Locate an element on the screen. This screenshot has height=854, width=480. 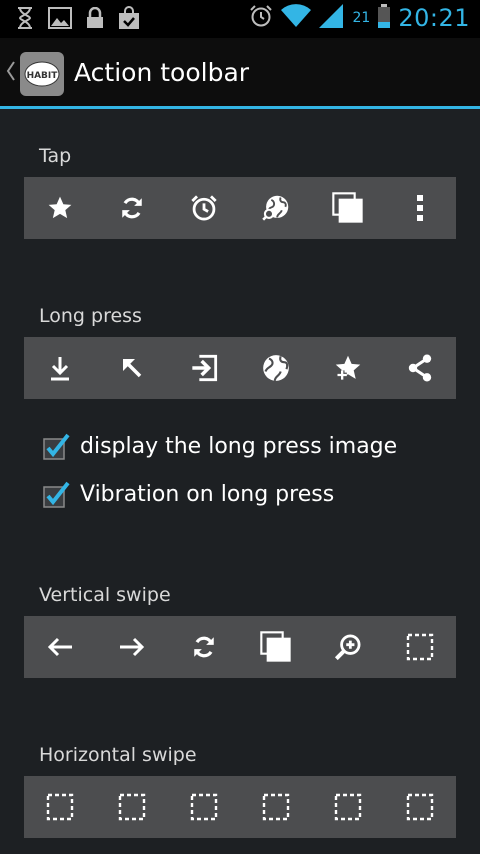
arrow-left-icon is located at coordinates (60, 647).